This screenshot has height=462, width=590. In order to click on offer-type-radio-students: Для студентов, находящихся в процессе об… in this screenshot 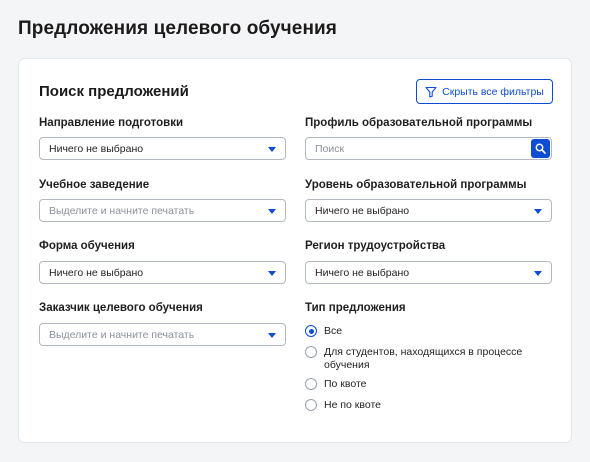, I will do `click(419, 358)`.